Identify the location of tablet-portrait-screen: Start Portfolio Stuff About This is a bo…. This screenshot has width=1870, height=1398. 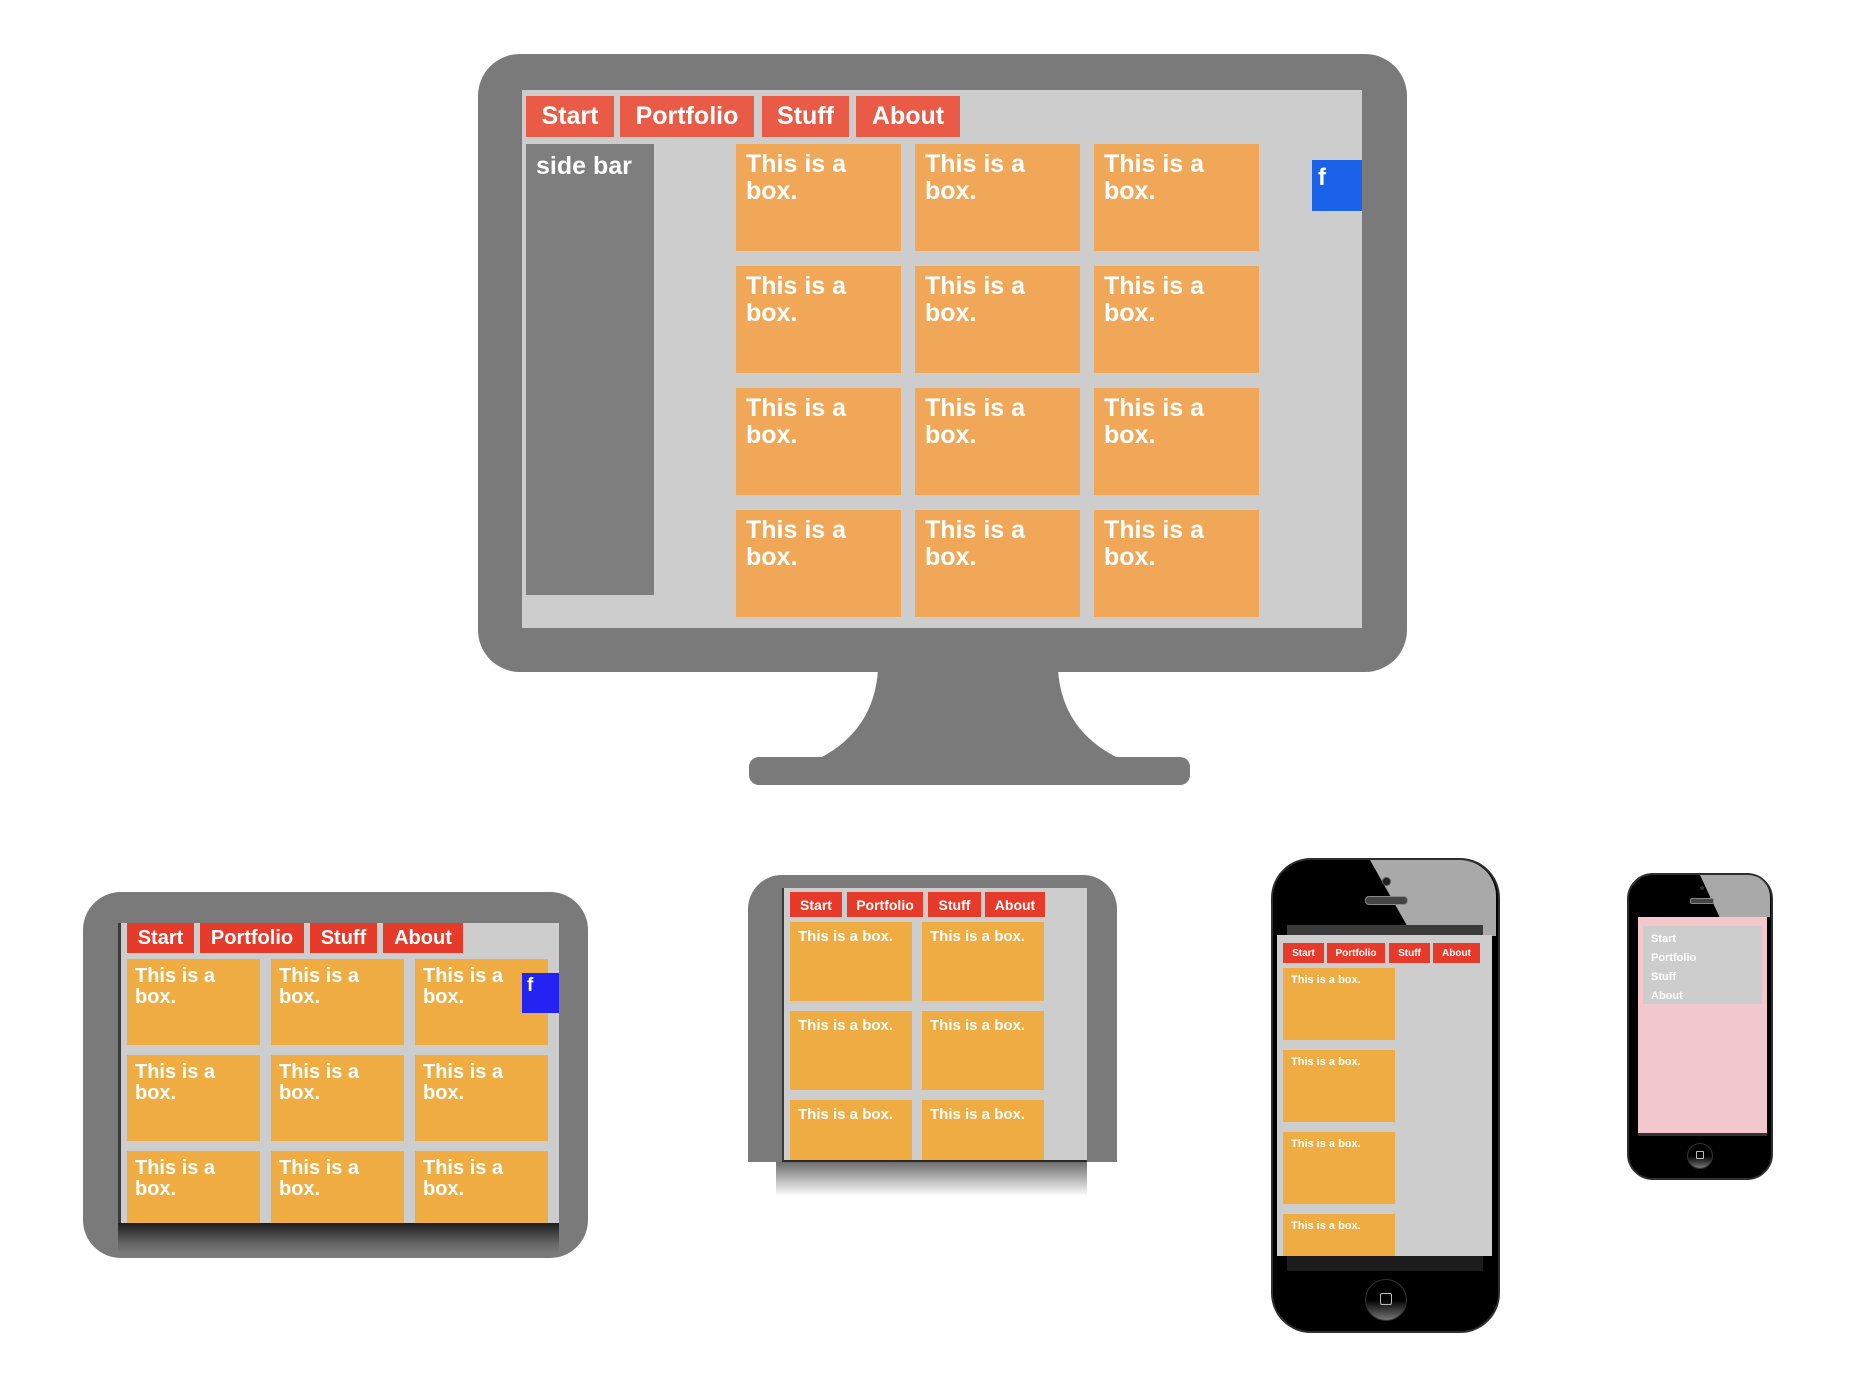
(934, 1025).